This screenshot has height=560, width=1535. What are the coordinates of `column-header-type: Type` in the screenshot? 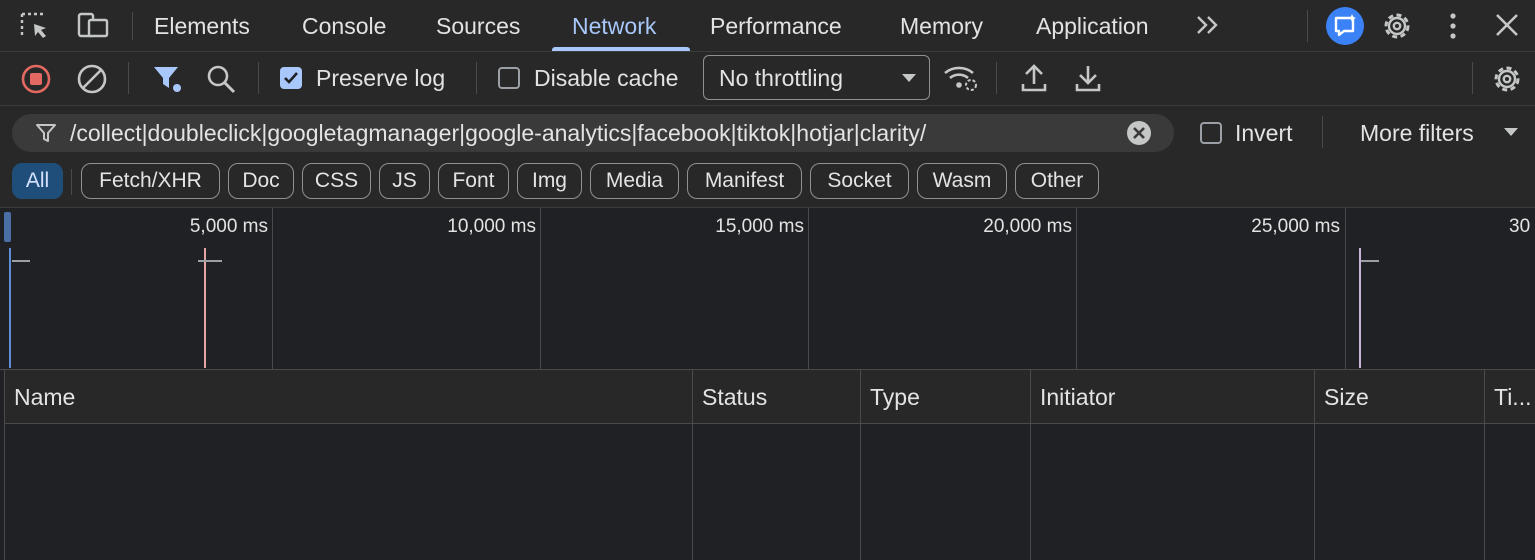 It's located at (895, 396).